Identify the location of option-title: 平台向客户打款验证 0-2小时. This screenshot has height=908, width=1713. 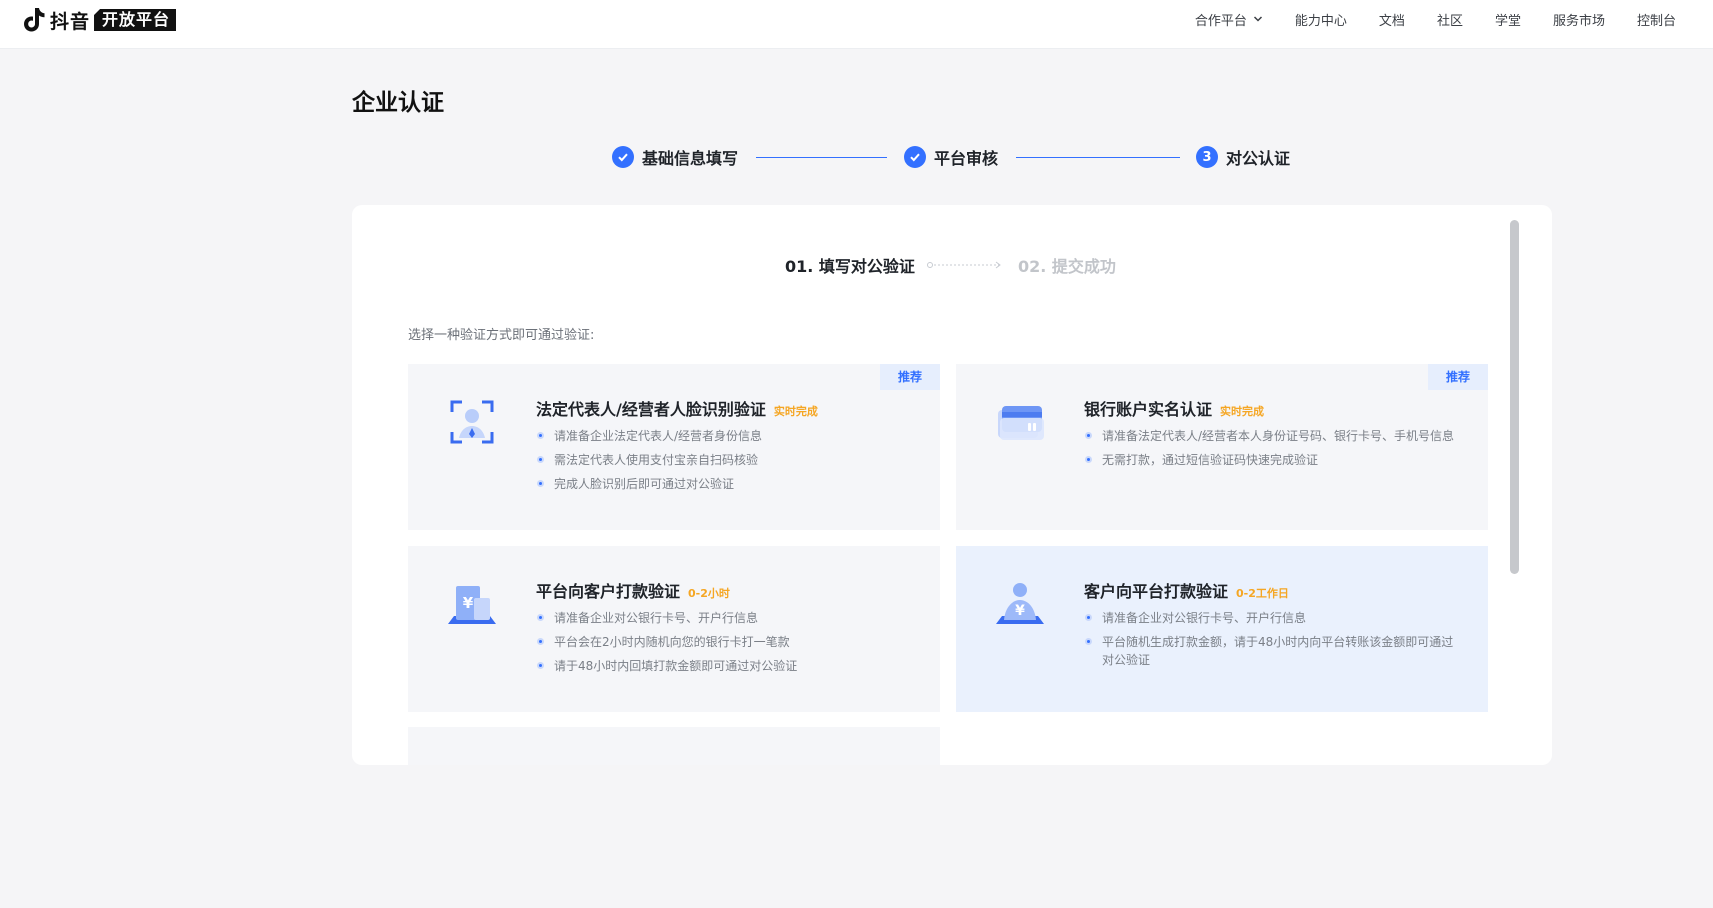
(633, 590).